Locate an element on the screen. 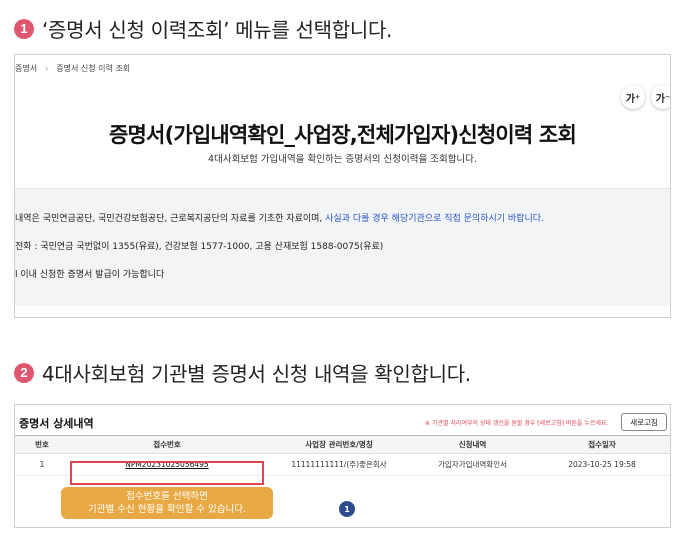 The image size is (679, 540). step-2-text: 4대사회보험 기관별 증명서 신청 내역을 확인합니다. is located at coordinates (256, 374).